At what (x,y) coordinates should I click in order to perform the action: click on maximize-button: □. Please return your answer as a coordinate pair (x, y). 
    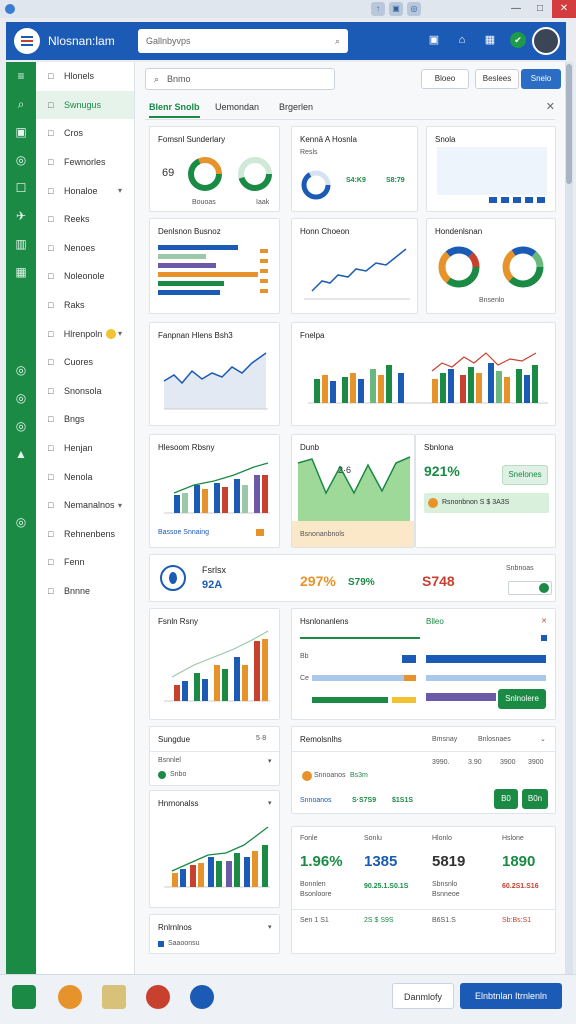
    Looking at the image, I should click on (540, 9).